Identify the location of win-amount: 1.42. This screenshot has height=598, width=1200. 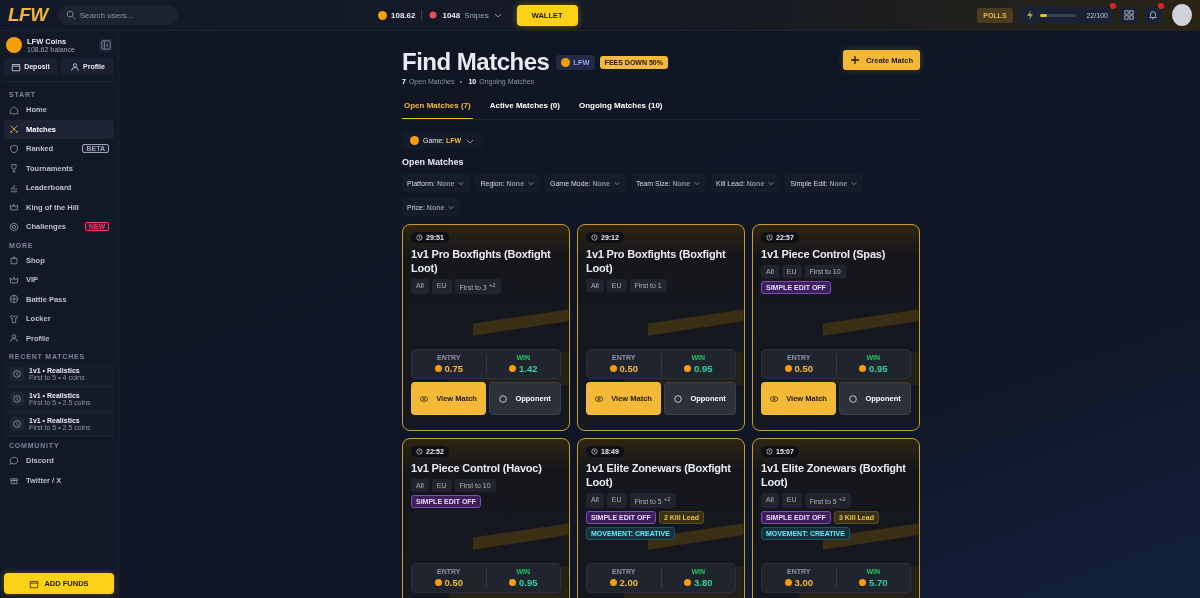
(523, 368).